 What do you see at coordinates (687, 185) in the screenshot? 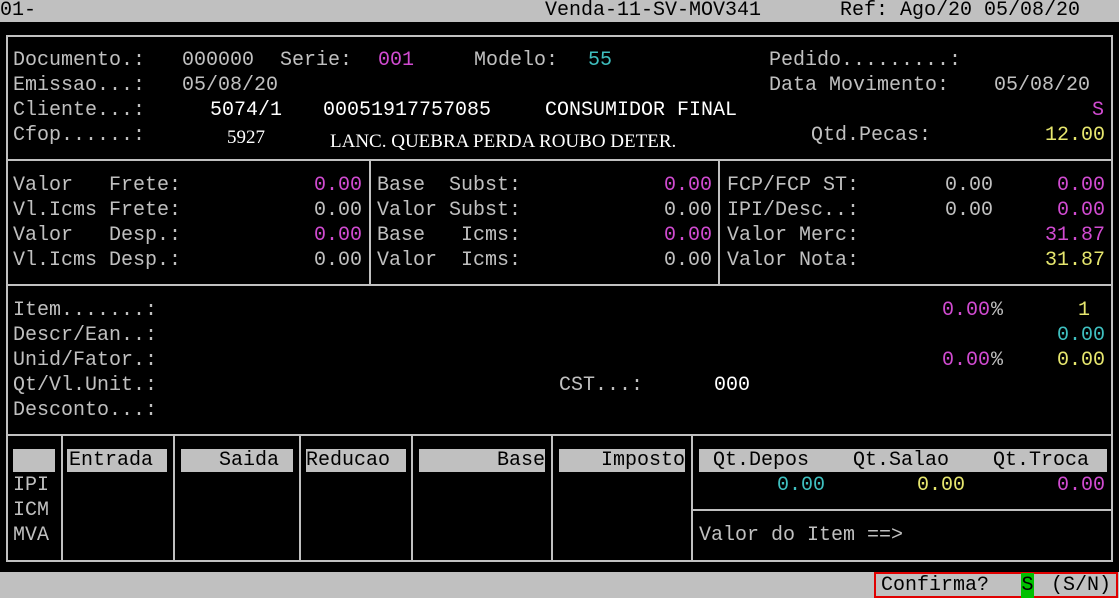
I see `base-subst-value: 0.00` at bounding box center [687, 185].